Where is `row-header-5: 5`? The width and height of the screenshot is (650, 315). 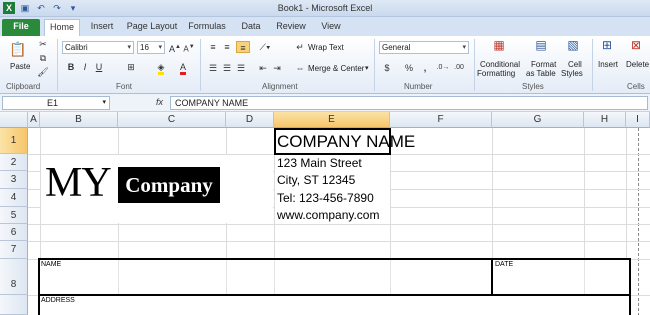 row-header-5: 5 is located at coordinates (14, 215).